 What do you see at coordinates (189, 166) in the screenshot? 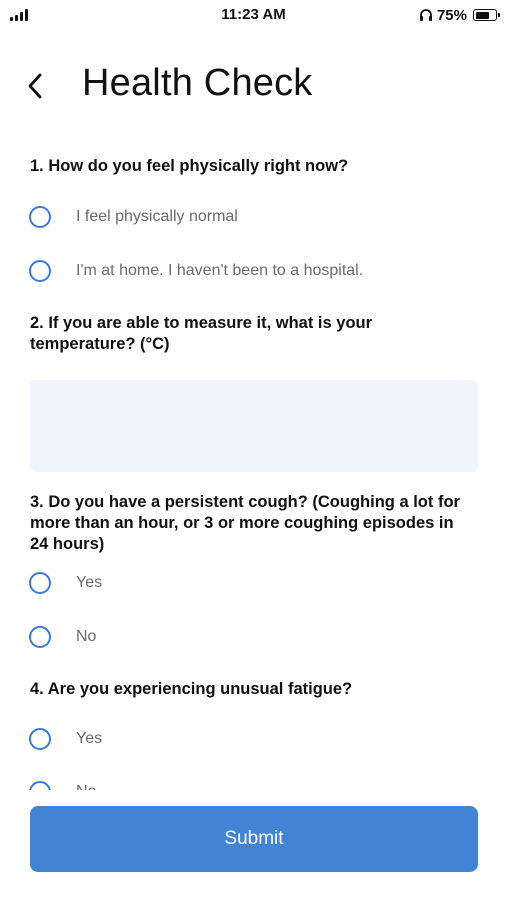
I see `question-1-text: 1. How do you feel physically right now?` at bounding box center [189, 166].